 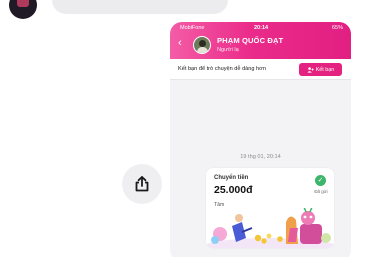 I want to click on status-time: 20:14, so click(x=261, y=28).